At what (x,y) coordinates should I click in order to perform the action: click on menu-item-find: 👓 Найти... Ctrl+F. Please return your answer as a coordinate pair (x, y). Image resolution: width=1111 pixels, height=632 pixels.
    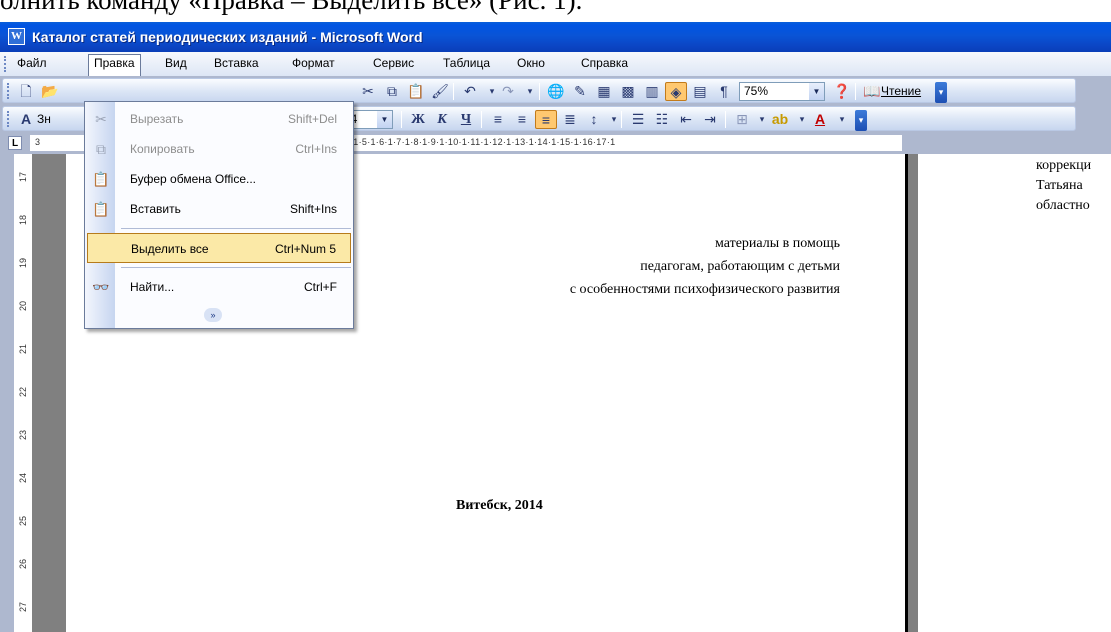
    Looking at the image, I should click on (219, 287).